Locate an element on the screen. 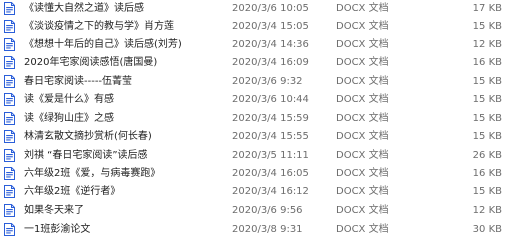 This screenshot has height=243, width=509. file-date: 2020/3/4 16:12 is located at coordinates (270, 191).